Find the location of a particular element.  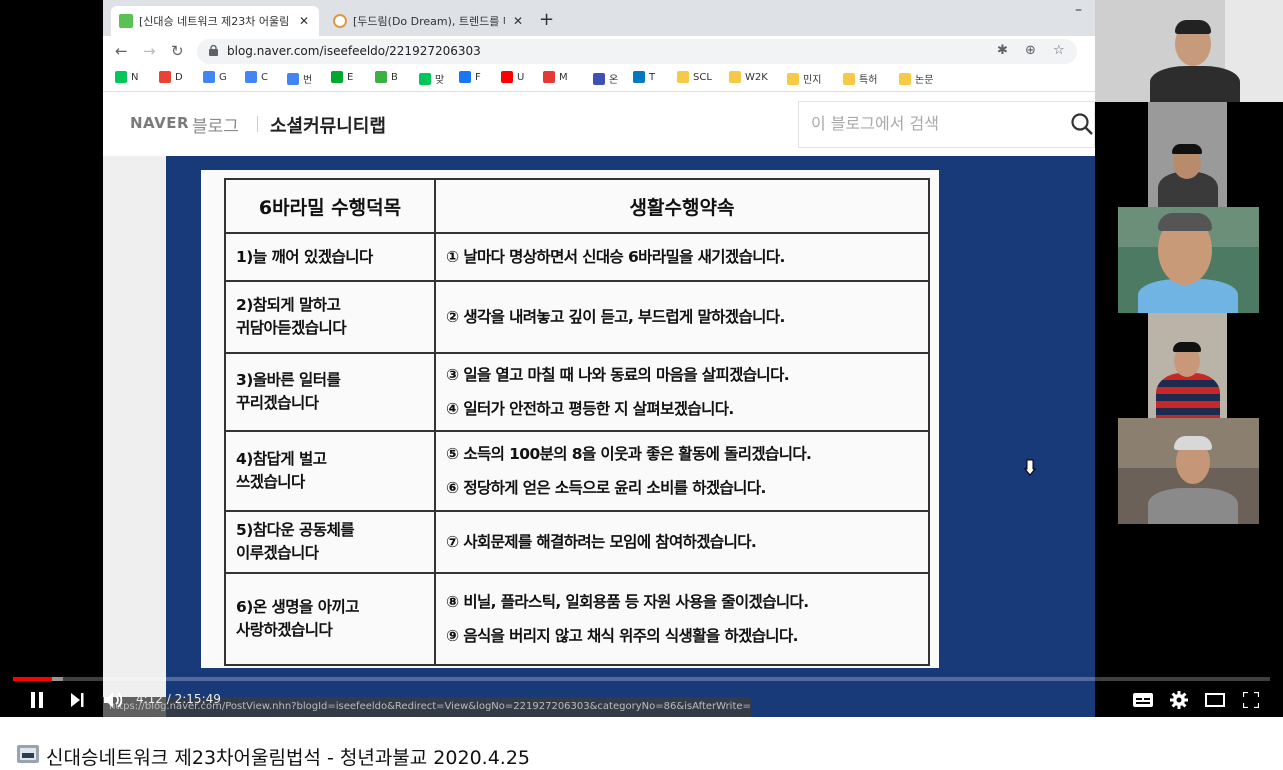

bookmark-item: F is located at coordinates (470, 77).